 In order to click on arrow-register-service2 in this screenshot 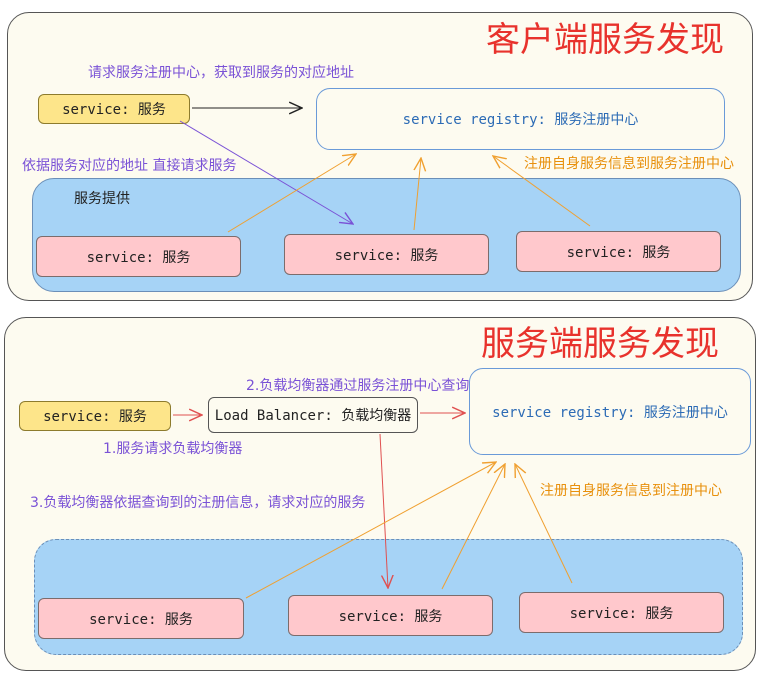, I will do `click(417, 194)`.